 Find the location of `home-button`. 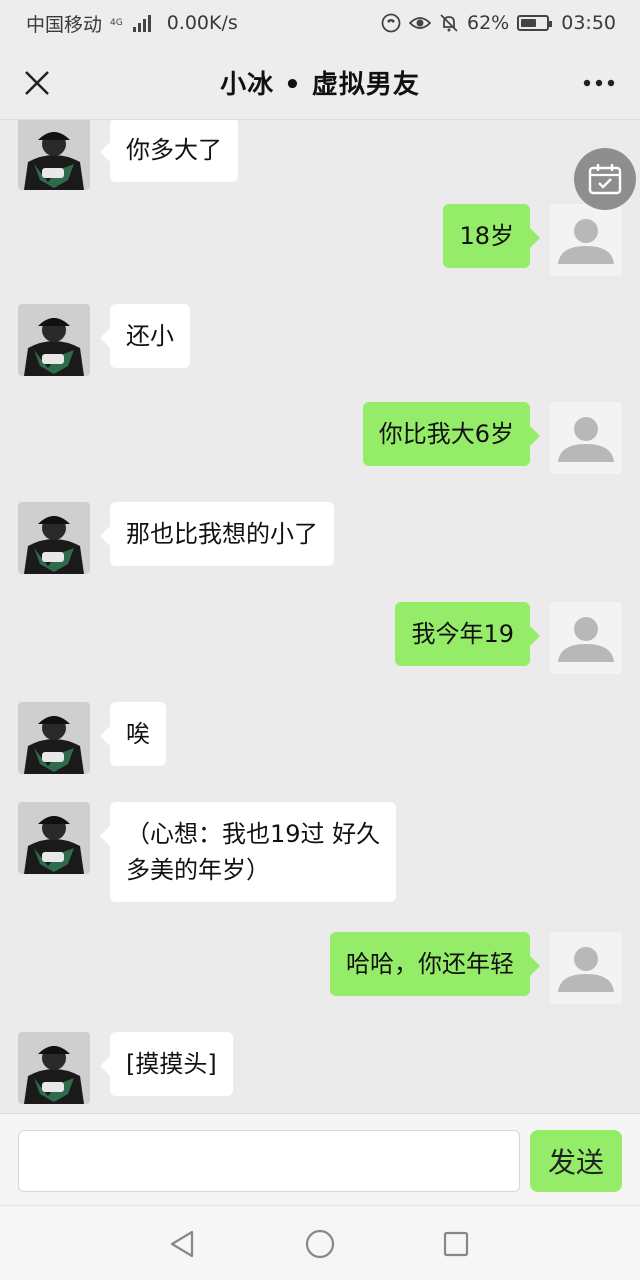

home-button is located at coordinates (320, 1244).